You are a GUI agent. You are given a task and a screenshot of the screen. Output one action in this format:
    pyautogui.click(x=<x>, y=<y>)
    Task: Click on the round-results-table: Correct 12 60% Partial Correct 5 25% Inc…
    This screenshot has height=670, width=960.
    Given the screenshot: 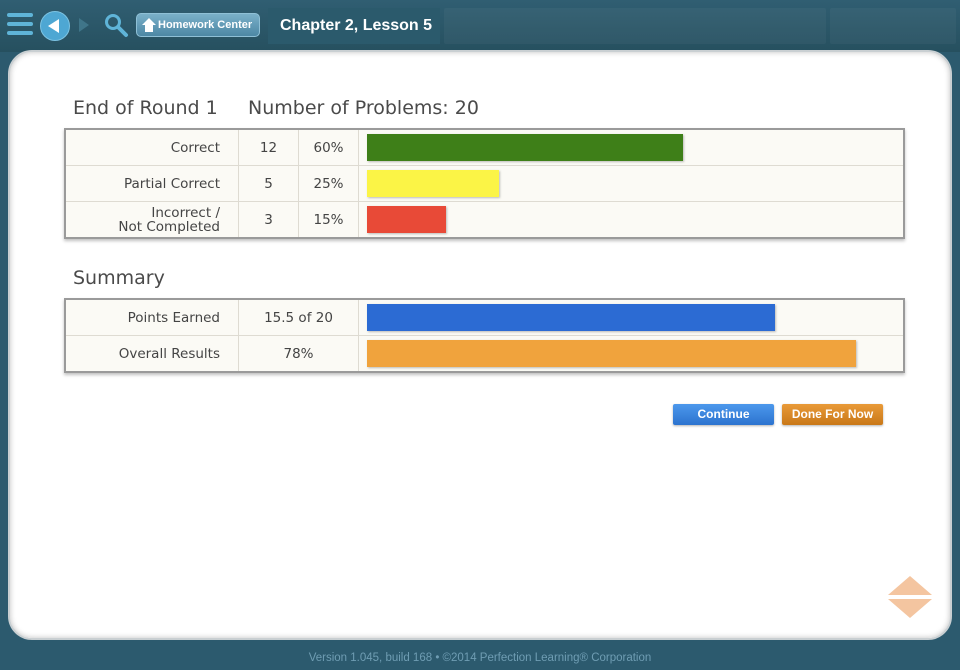 What is the action you would take?
    pyautogui.click(x=484, y=183)
    